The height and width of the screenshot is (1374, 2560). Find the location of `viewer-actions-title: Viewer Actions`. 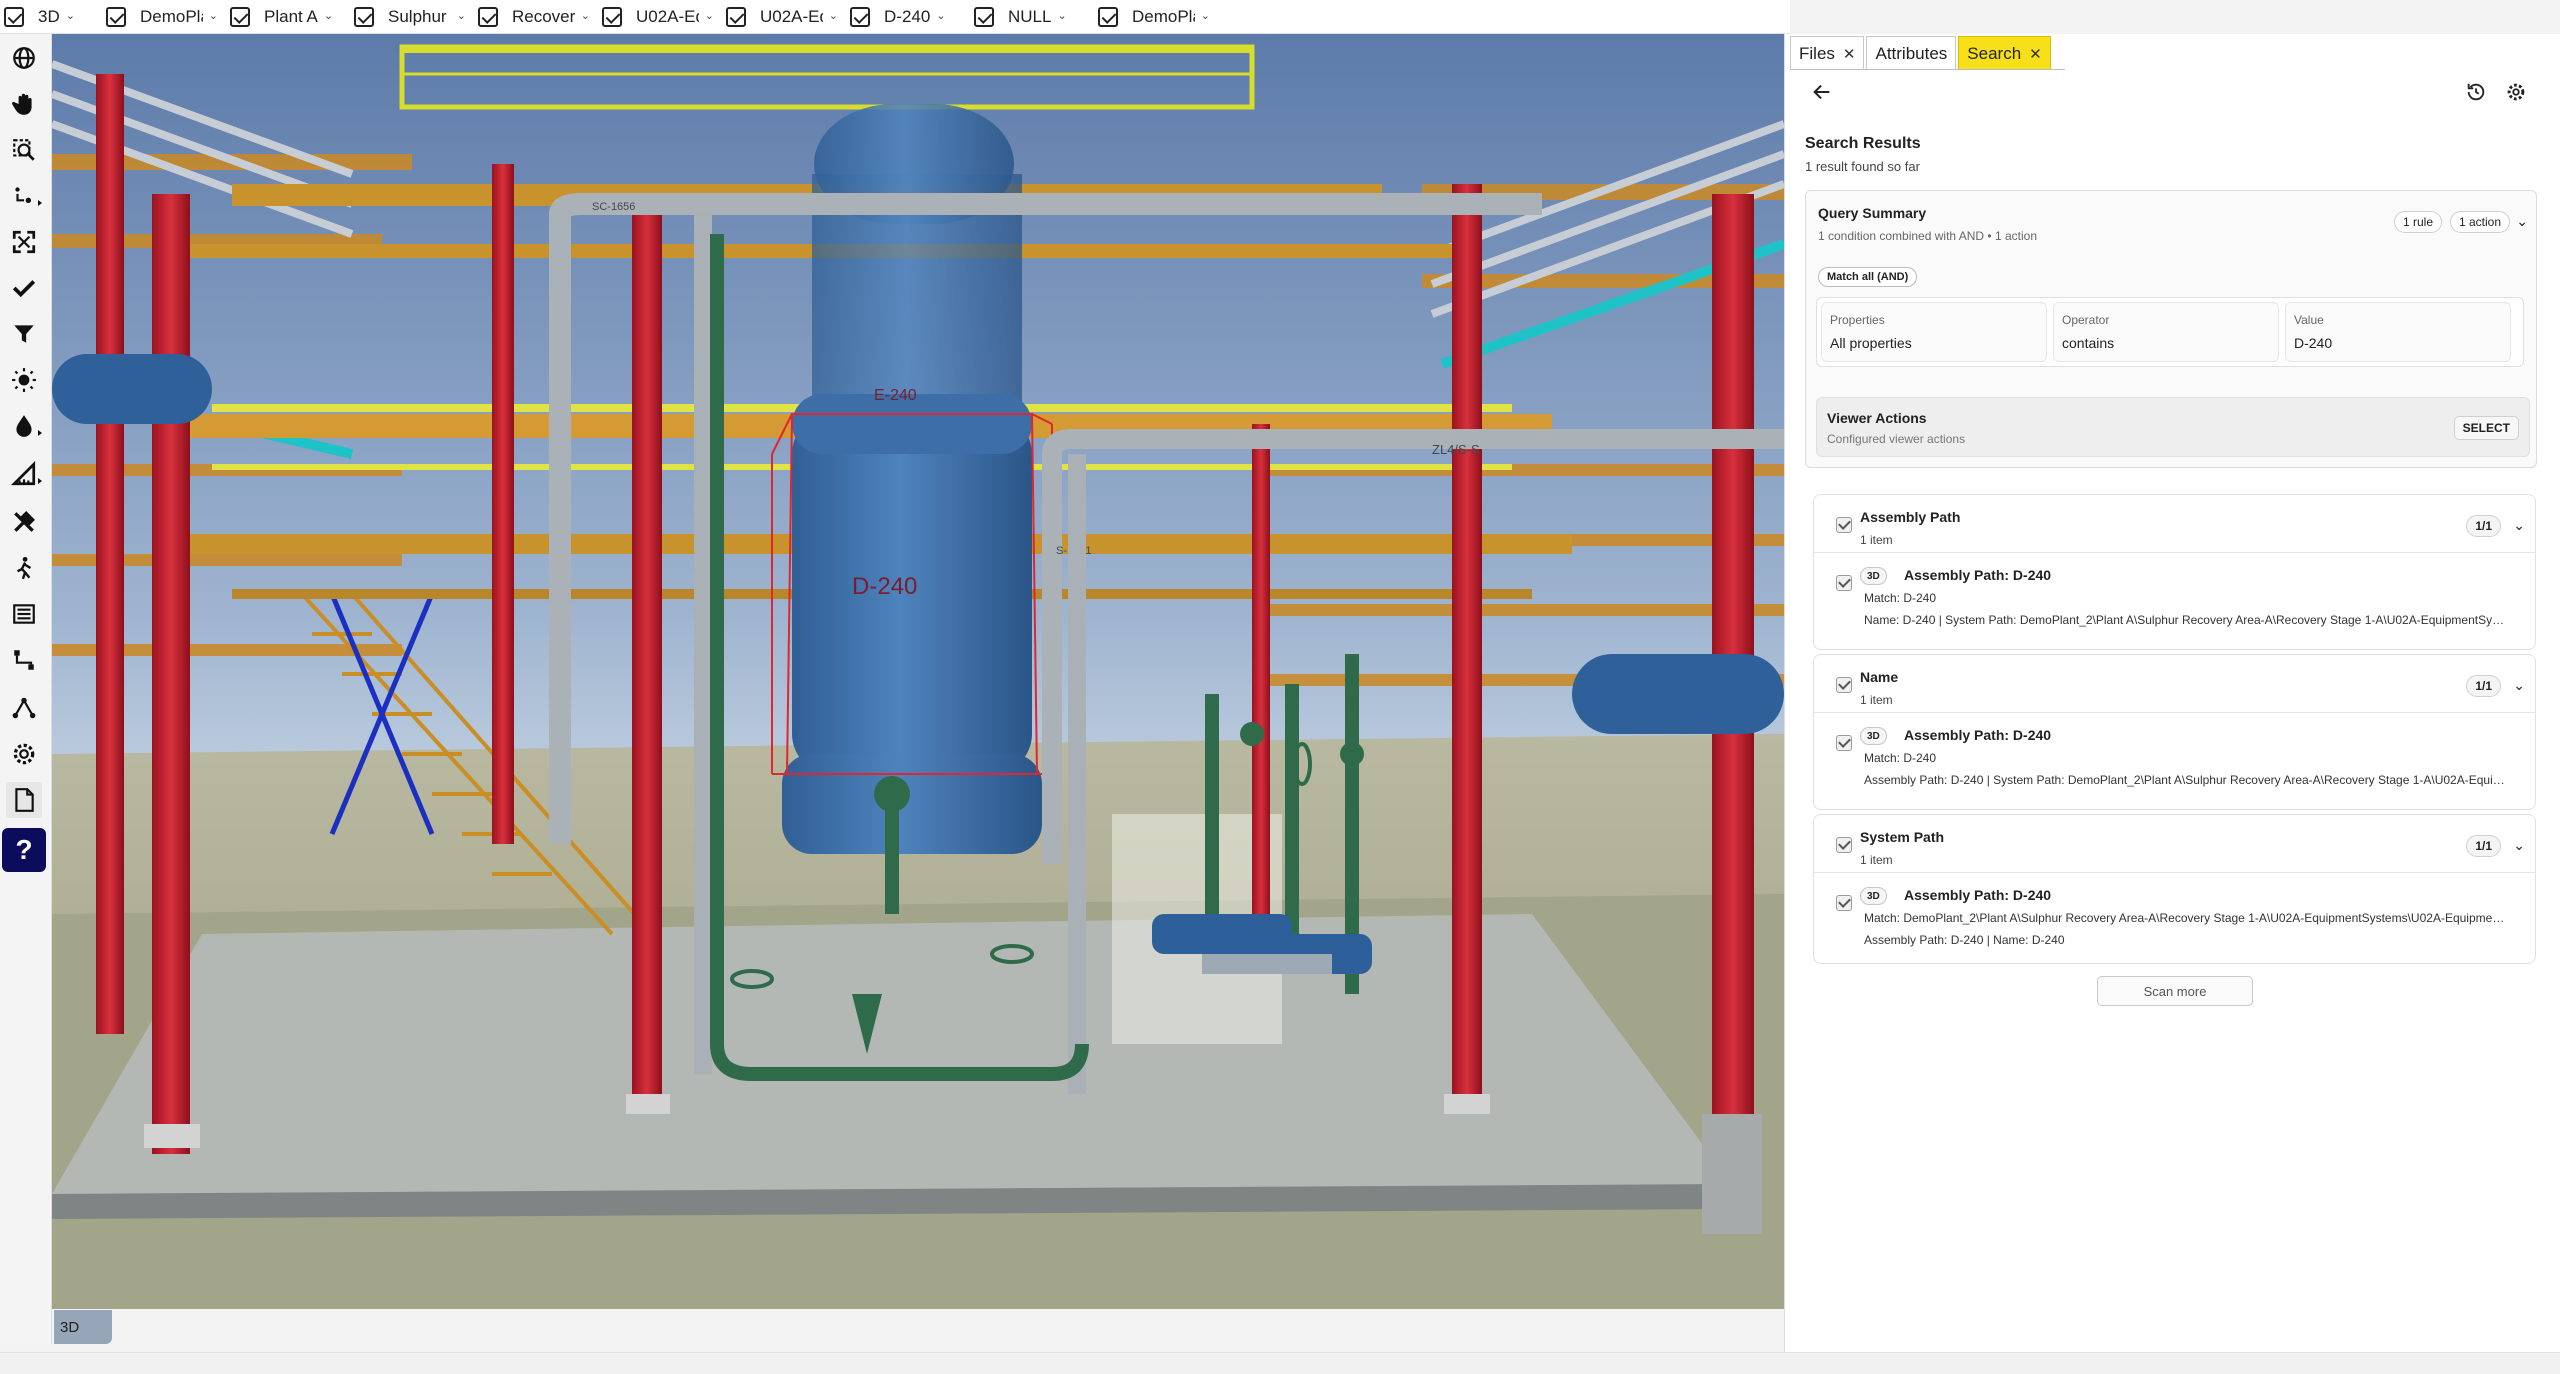

viewer-actions-title: Viewer Actions is located at coordinates (1877, 418).